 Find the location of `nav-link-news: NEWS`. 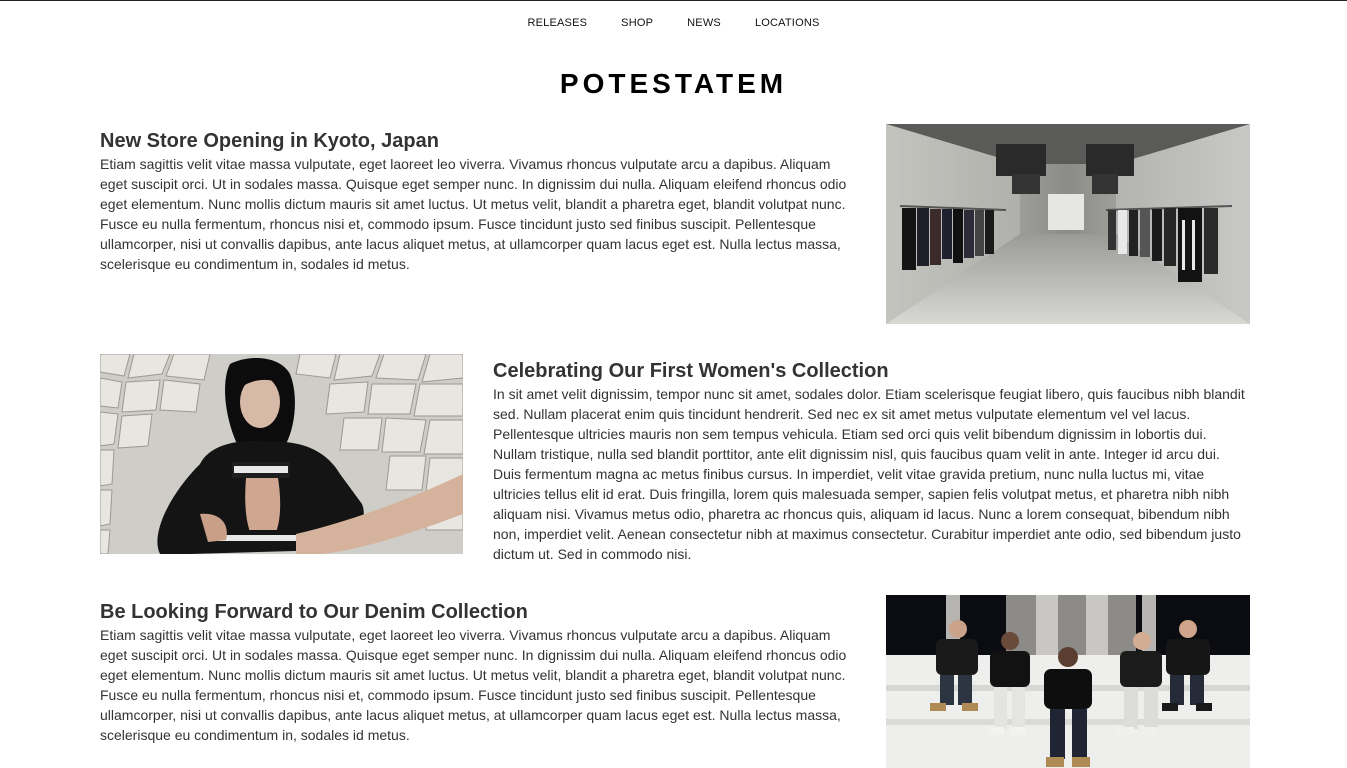

nav-link-news: NEWS is located at coordinates (704, 23).